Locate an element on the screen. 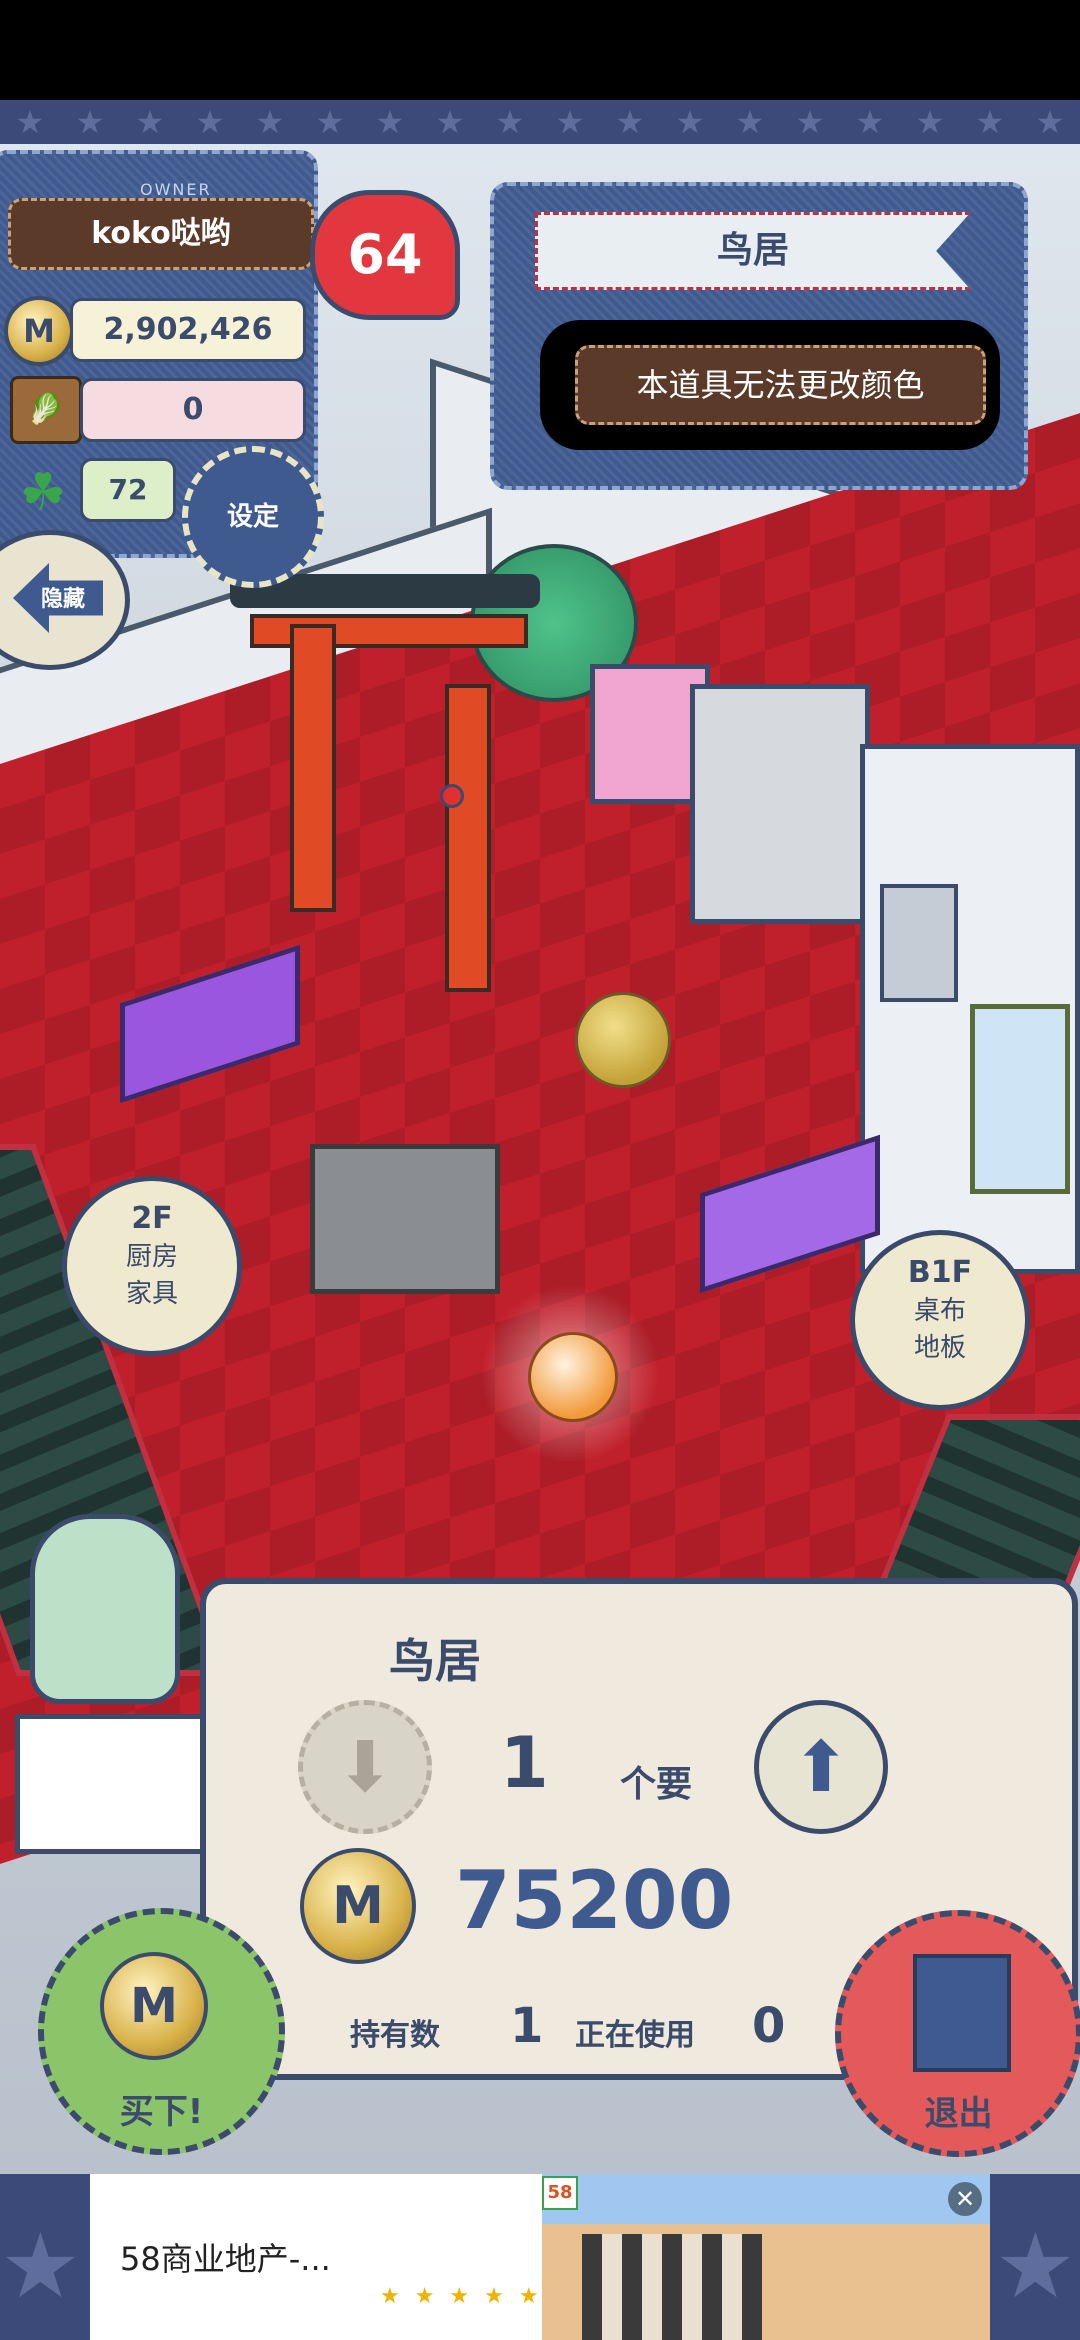 The height and width of the screenshot is (2340, 1080). counter-block is located at coordinates (115, 1784).